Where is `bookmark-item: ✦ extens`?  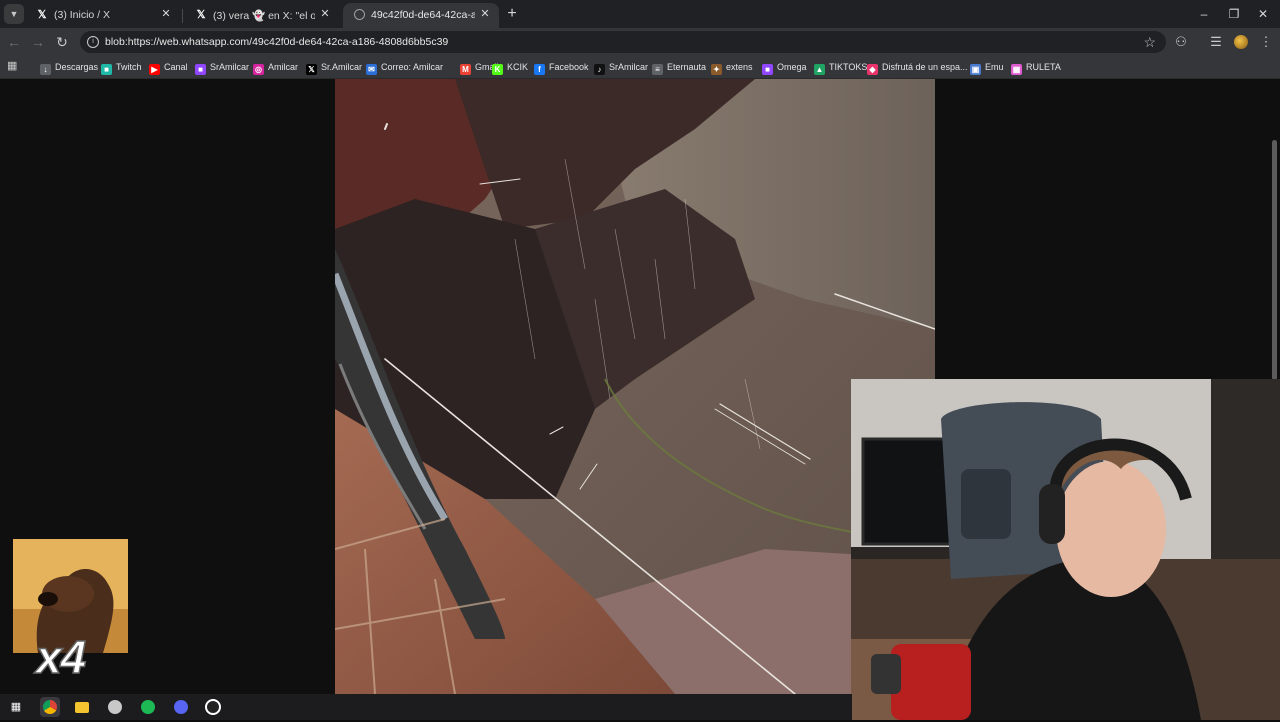
bookmark-item: ✦ extens is located at coordinates (732, 67).